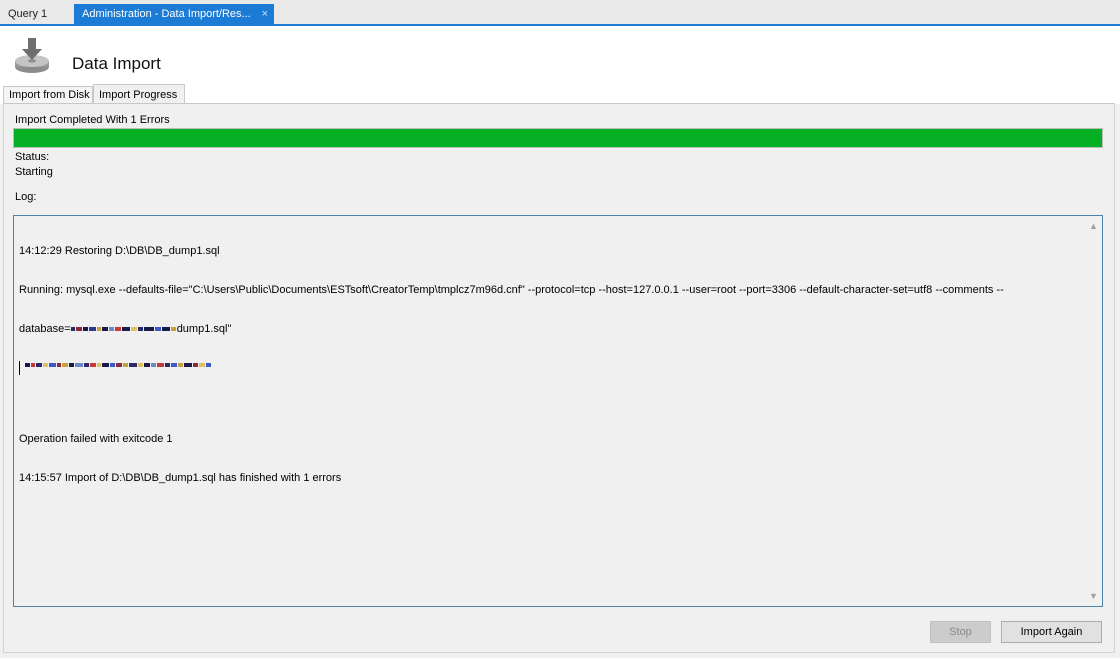  What do you see at coordinates (32, 56) in the screenshot?
I see `import-disk-icon` at bounding box center [32, 56].